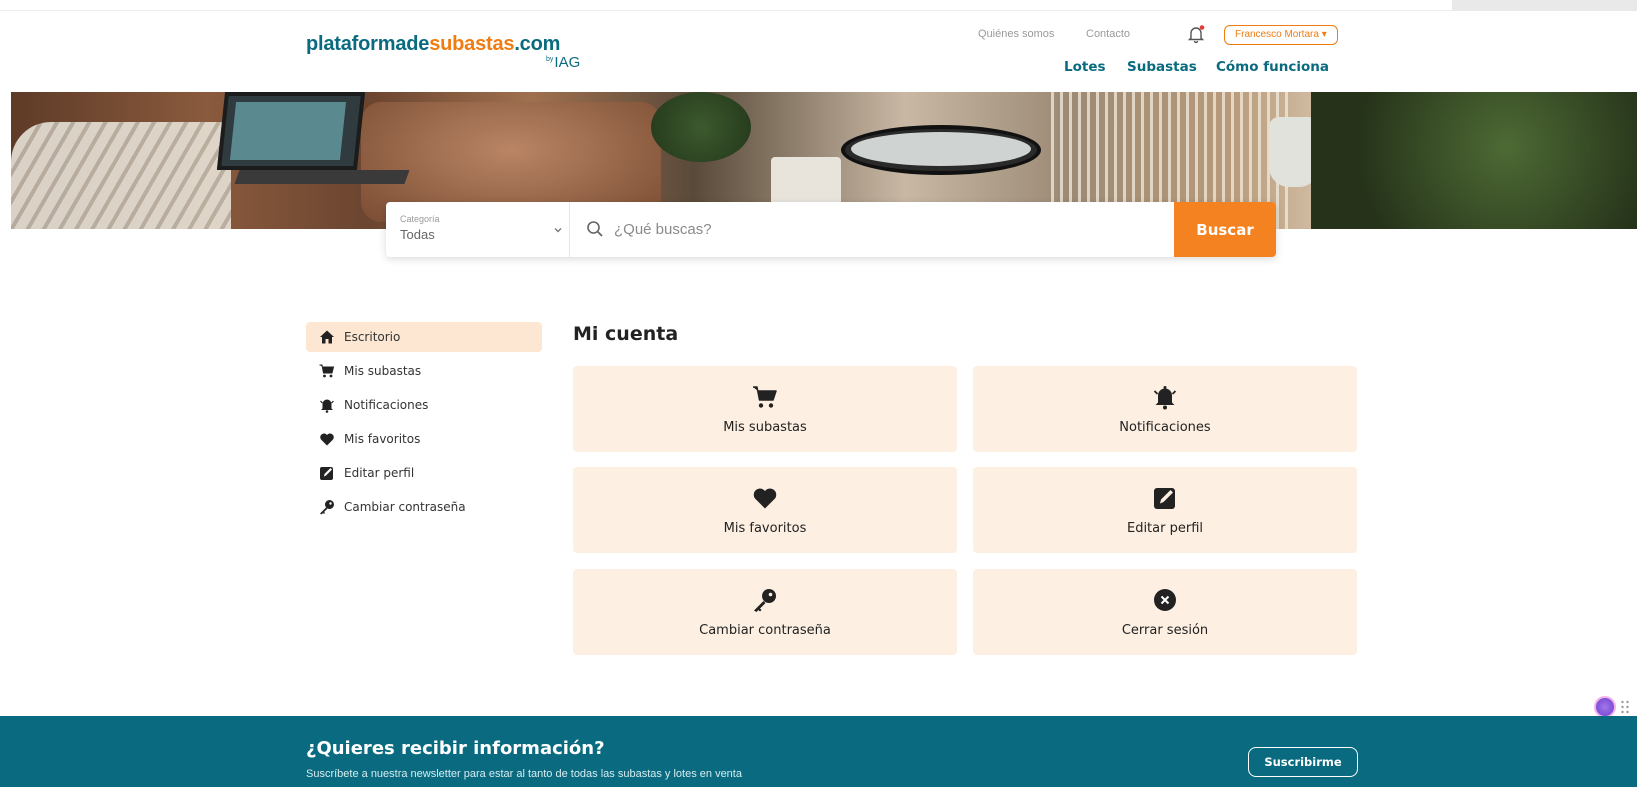  I want to click on card-cerrar-sesion: Cerrar sesión, so click(1165, 612).